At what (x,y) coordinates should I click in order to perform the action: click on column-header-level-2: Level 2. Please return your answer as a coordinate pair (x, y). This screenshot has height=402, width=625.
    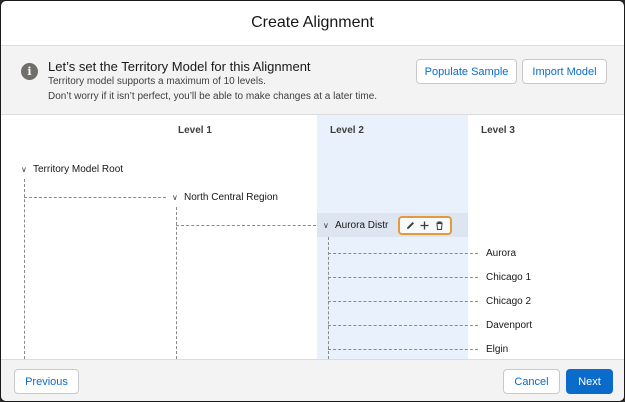
    Looking at the image, I should click on (347, 130).